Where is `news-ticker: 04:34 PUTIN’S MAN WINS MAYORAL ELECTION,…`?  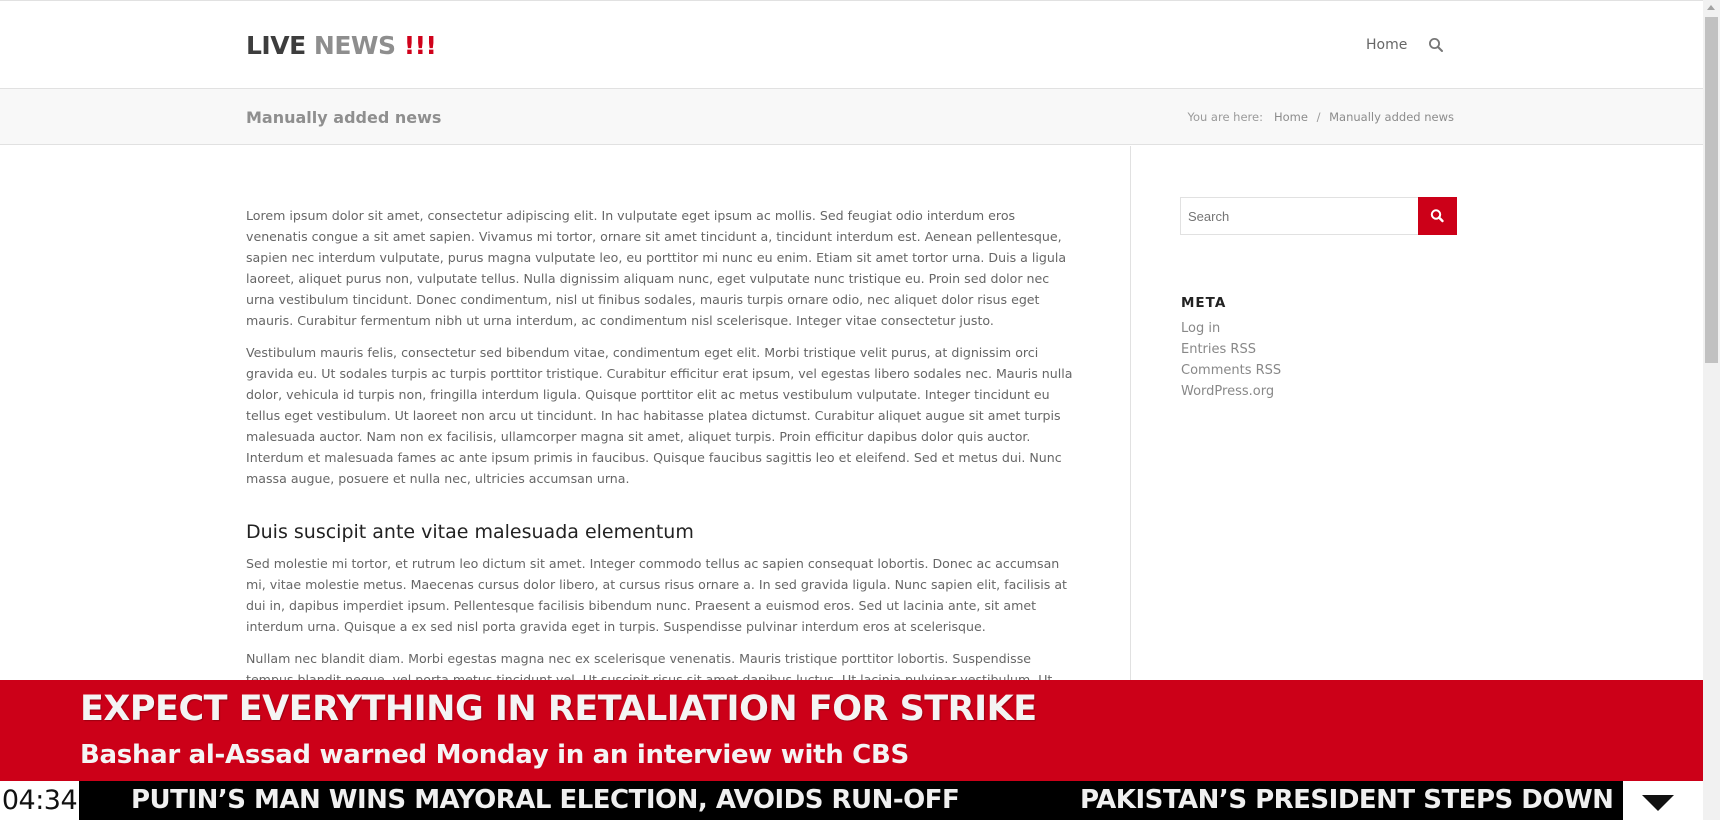 news-ticker: 04:34 PUTIN’S MAN WINS MAYORAL ELECTION,… is located at coordinates (851, 800).